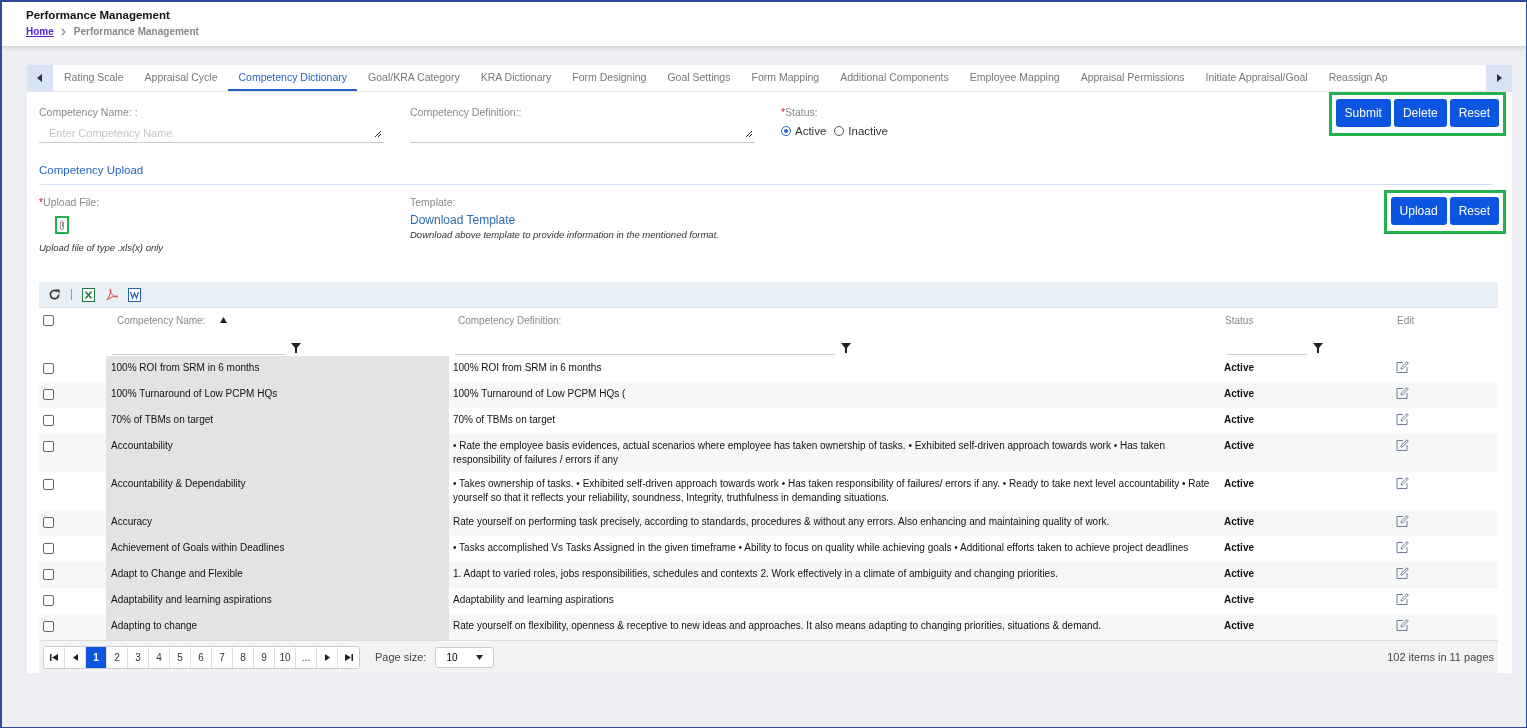 The image size is (1527, 728). What do you see at coordinates (88, 294) in the screenshot?
I see `spreadsheet-icon` at bounding box center [88, 294].